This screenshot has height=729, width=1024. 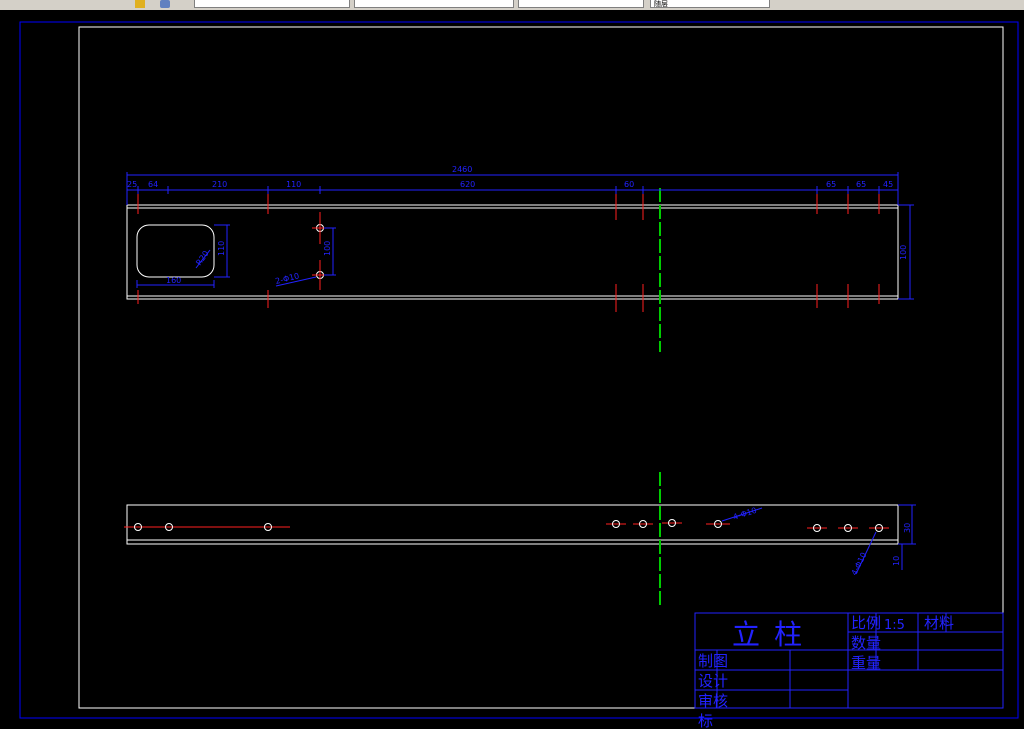 I want to click on dim-text: 25, so click(x=132, y=184).